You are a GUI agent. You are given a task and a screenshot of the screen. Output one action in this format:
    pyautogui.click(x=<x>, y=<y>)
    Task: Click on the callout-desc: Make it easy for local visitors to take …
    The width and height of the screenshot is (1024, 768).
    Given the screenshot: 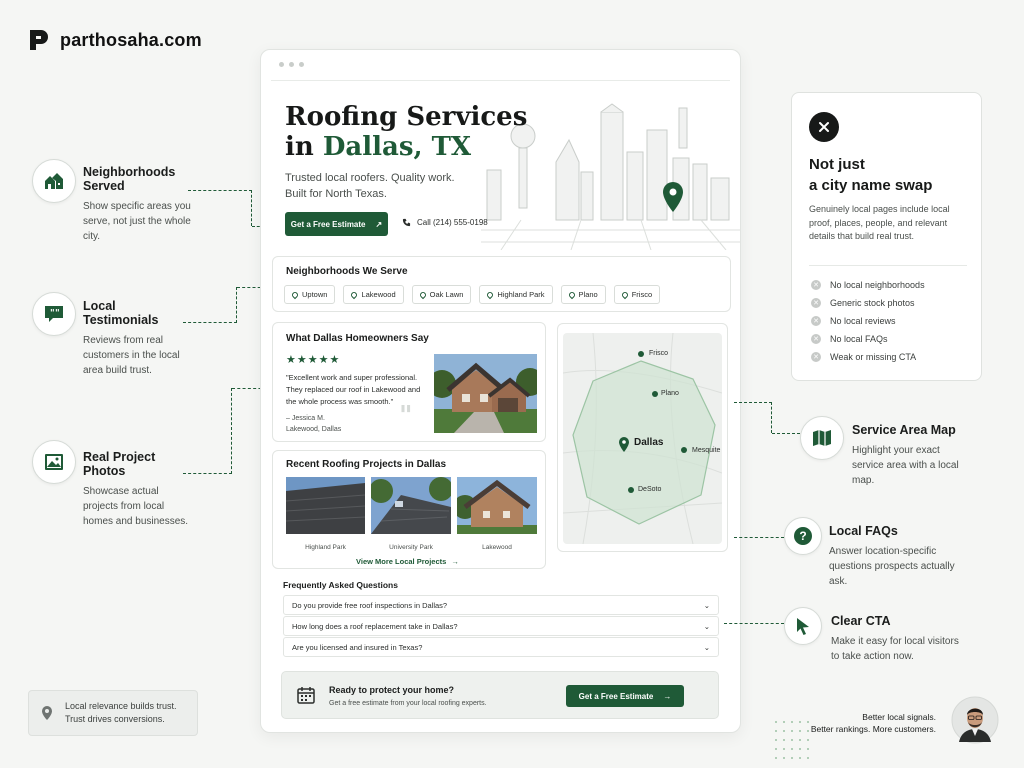 What is the action you would take?
    pyautogui.click(x=895, y=649)
    